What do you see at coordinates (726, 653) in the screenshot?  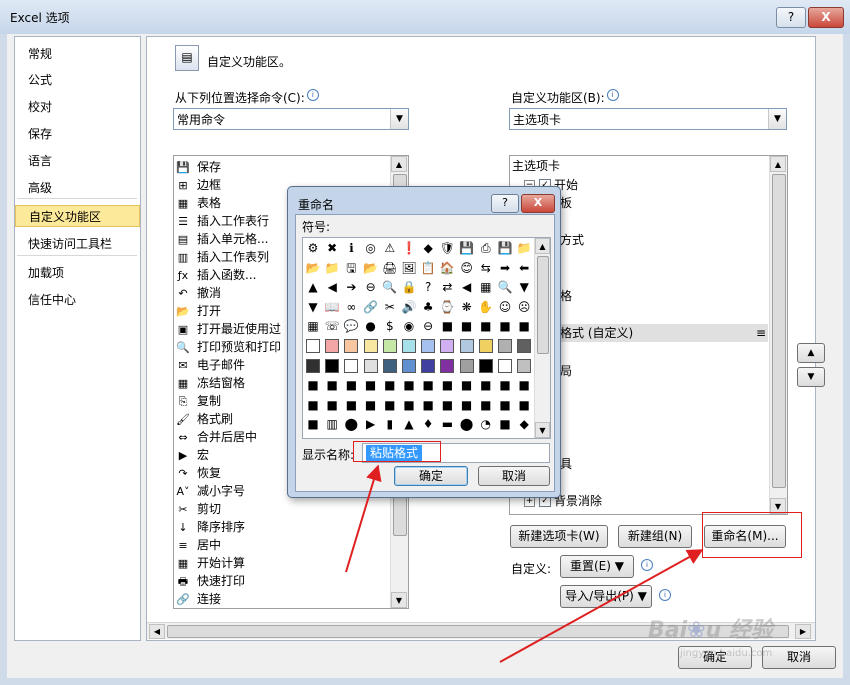 I see `watermark-url: jingyan.baidu.com` at bounding box center [726, 653].